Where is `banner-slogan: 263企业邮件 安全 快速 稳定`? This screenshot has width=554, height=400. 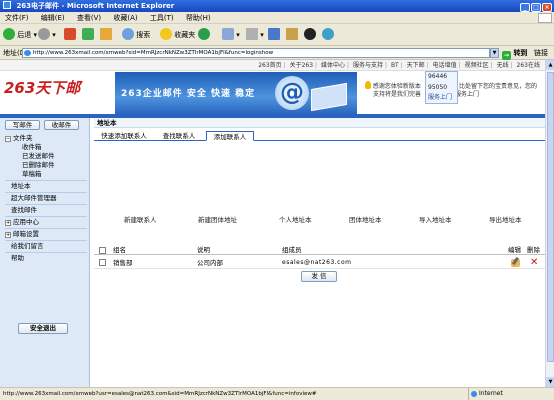 banner-slogan: 263企业邮件 安全 快速 稳定 is located at coordinates (188, 94).